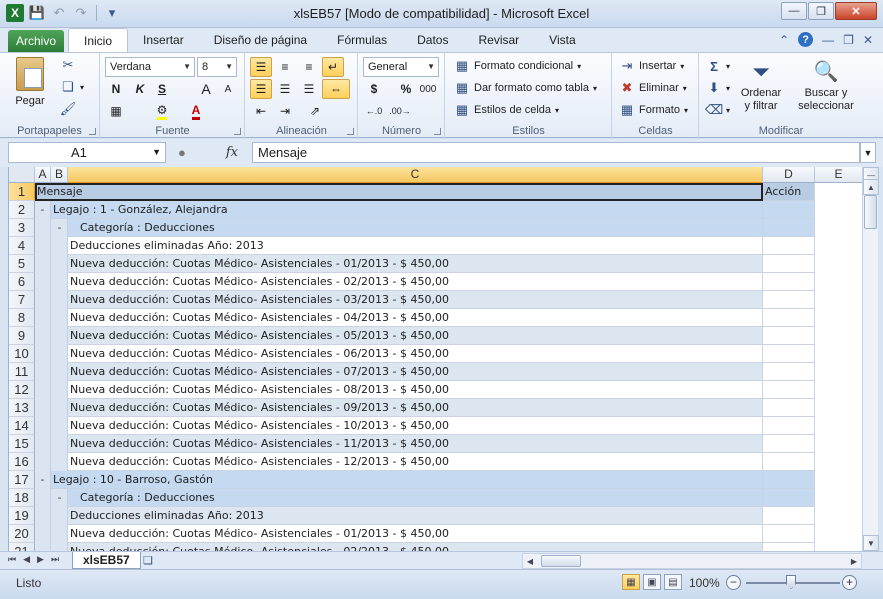 The width and height of the screenshot is (883, 599). Describe the element at coordinates (261, 111) in the screenshot. I see `decrease-indent-button: ⇤` at that location.